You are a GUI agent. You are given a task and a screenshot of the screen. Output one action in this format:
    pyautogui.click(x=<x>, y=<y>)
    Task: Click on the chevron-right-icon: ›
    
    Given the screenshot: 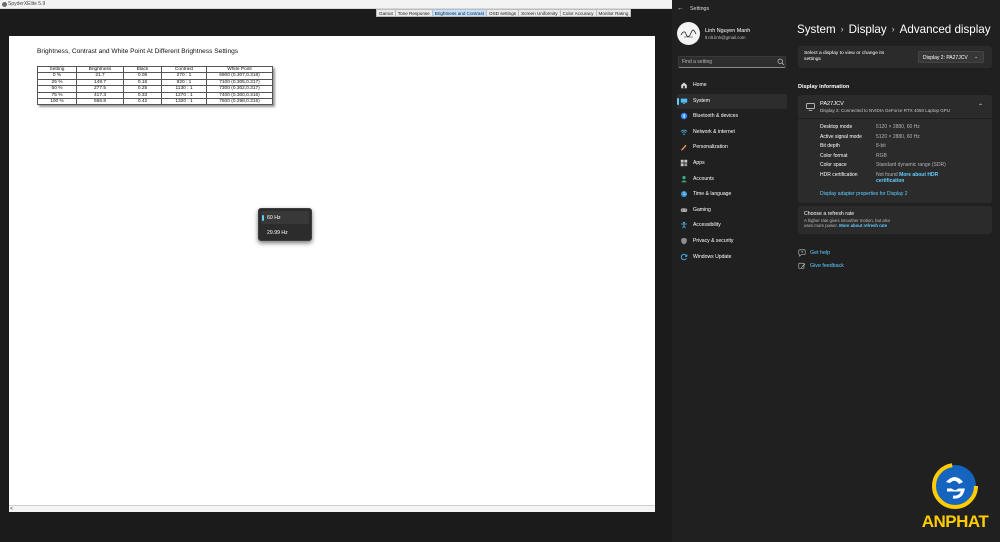 What is the action you would take?
    pyautogui.click(x=893, y=29)
    